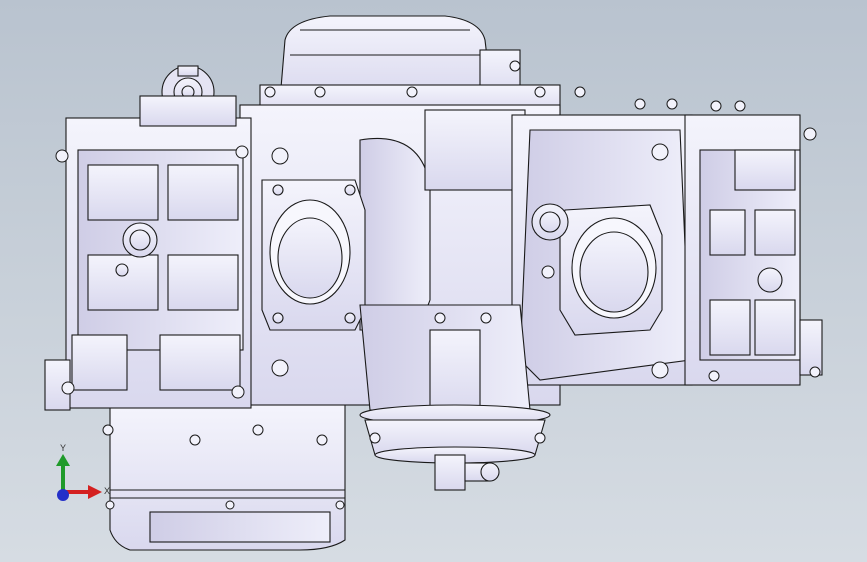 The height and width of the screenshot is (562, 867). I want to click on z-axis-dot, so click(63, 495).